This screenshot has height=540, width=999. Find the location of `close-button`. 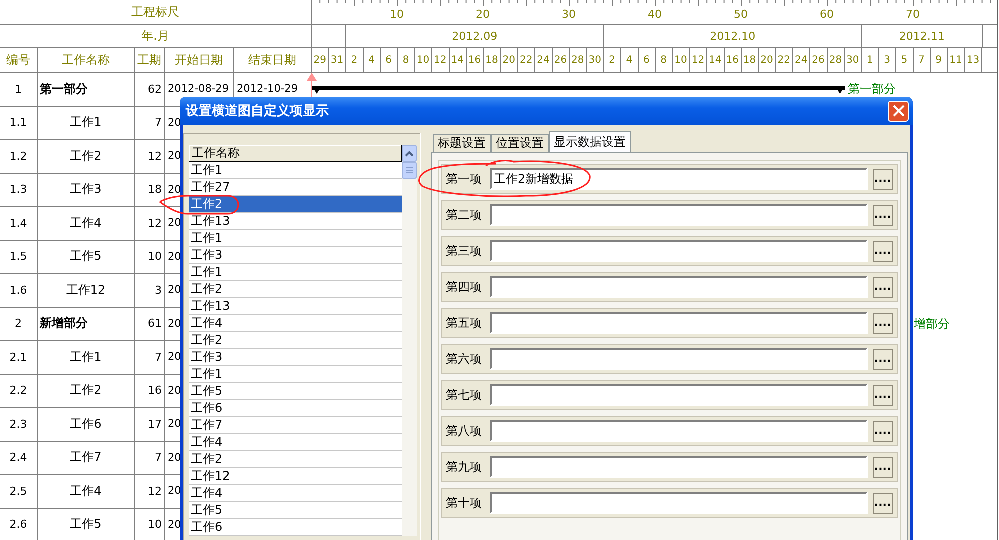

close-button is located at coordinates (898, 111).